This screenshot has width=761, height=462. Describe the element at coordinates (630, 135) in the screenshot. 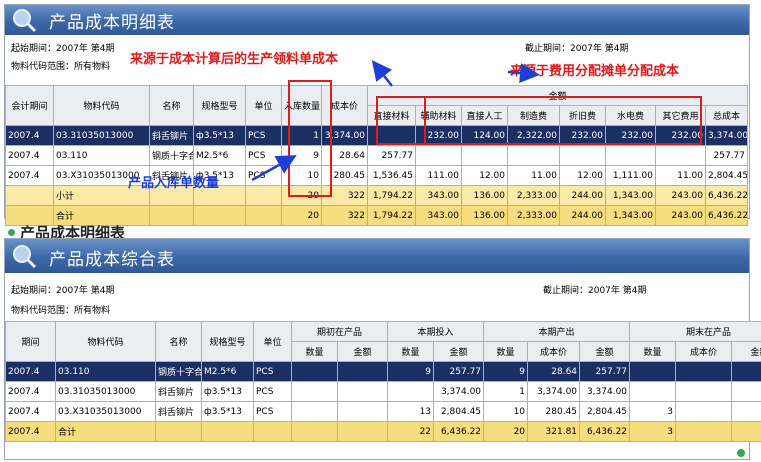

I see `cell-utilities: 232.00` at that location.